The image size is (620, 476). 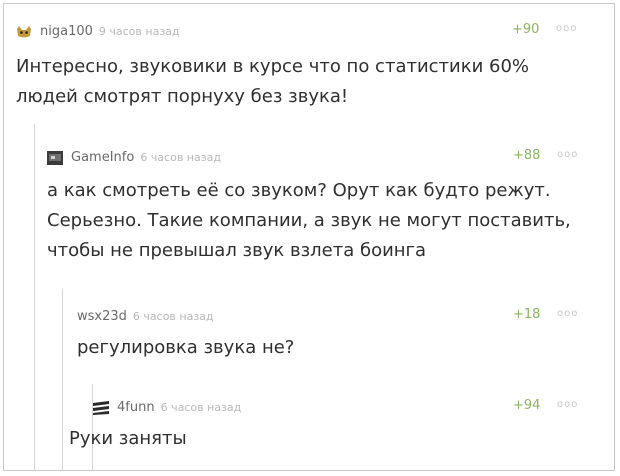 I want to click on comment-header: niga100 9 часов назад, so click(x=98, y=31).